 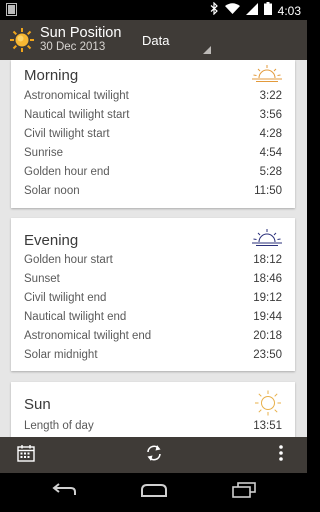 I want to click on system-nav-bar, so click(x=153, y=492).